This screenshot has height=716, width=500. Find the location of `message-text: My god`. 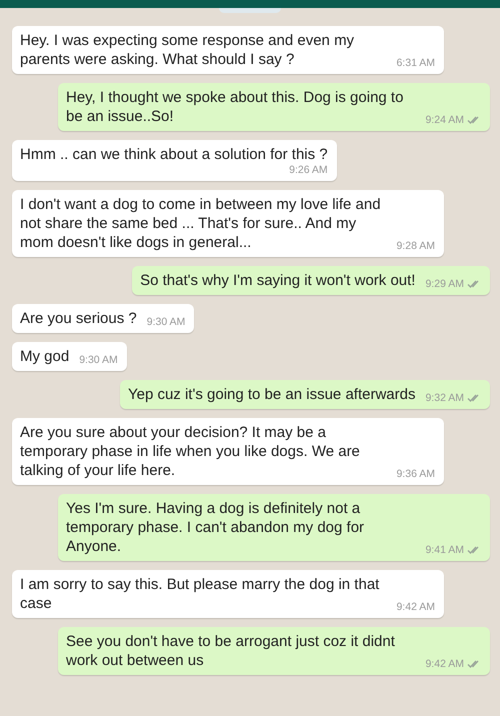

message-text: My god is located at coordinates (45, 356).